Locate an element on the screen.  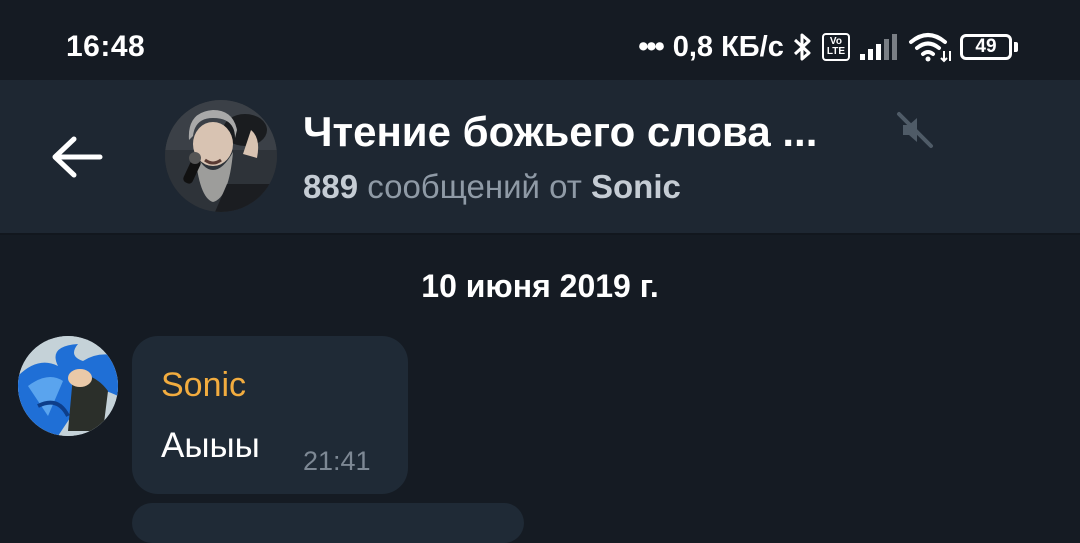
subtitle-text: сообщений от is located at coordinates (475, 186).